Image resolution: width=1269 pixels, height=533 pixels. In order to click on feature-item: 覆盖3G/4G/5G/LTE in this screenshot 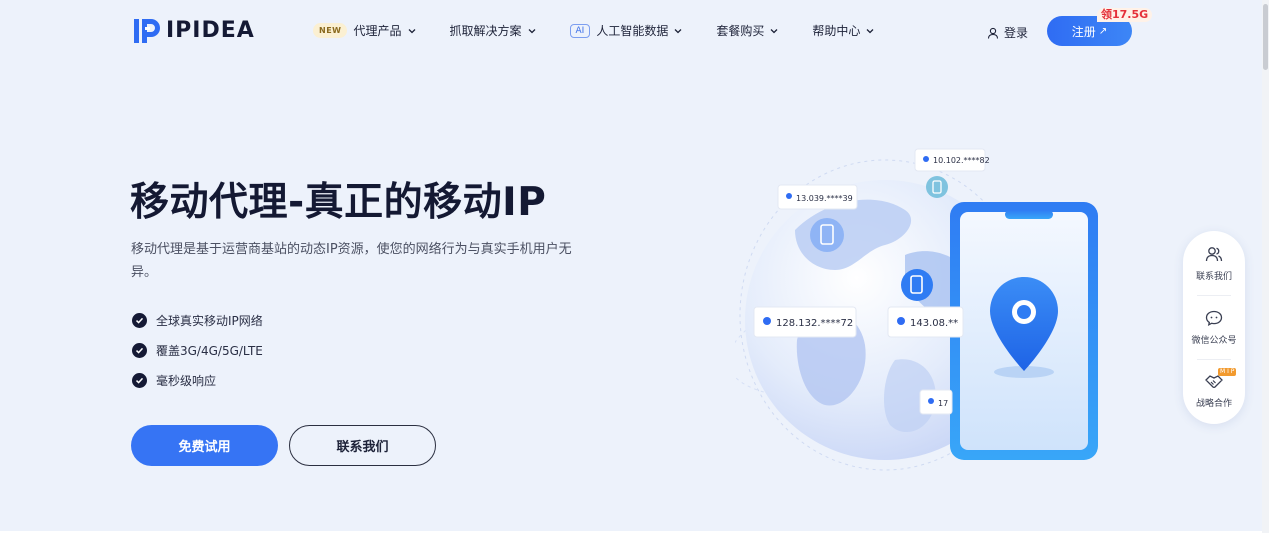, I will do `click(197, 350)`.